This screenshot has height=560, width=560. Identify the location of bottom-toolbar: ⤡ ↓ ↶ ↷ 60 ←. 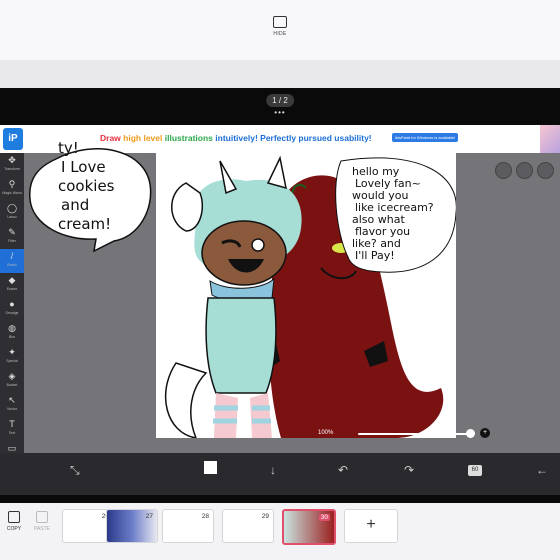
(280, 474).